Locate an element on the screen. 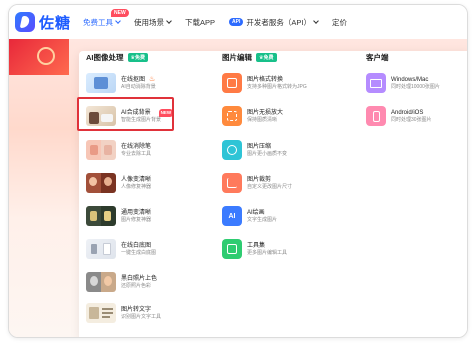  item-title: 人像变清晰 is located at coordinates (136, 179).